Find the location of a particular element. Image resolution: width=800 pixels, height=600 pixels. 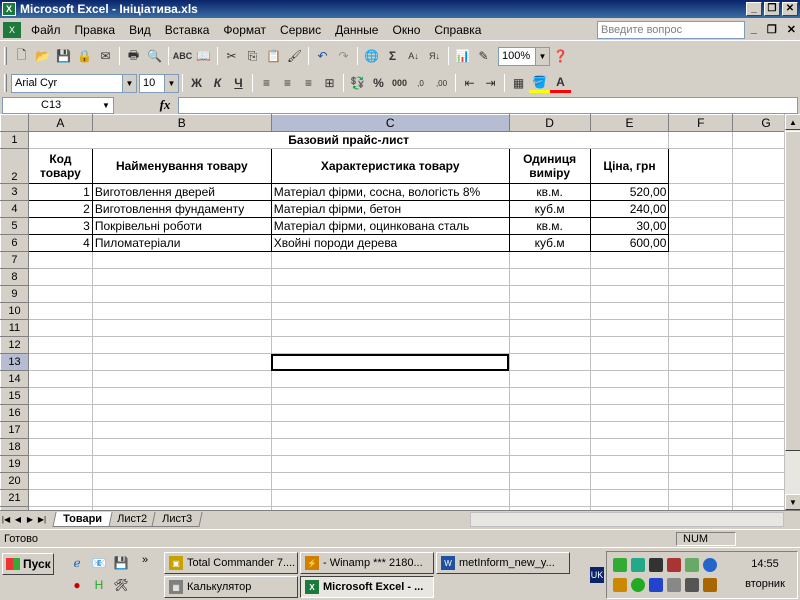

row-header: 2 is located at coordinates (14, 166).